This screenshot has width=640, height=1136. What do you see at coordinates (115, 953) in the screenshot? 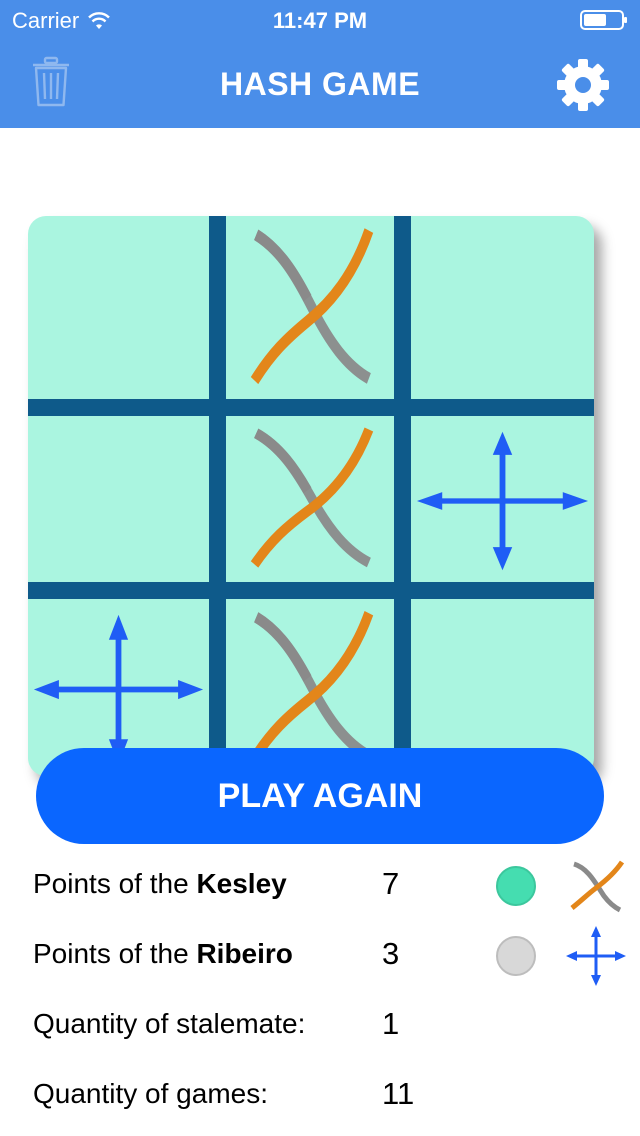
I see `player2-label-prefix: Points of the` at bounding box center [115, 953].